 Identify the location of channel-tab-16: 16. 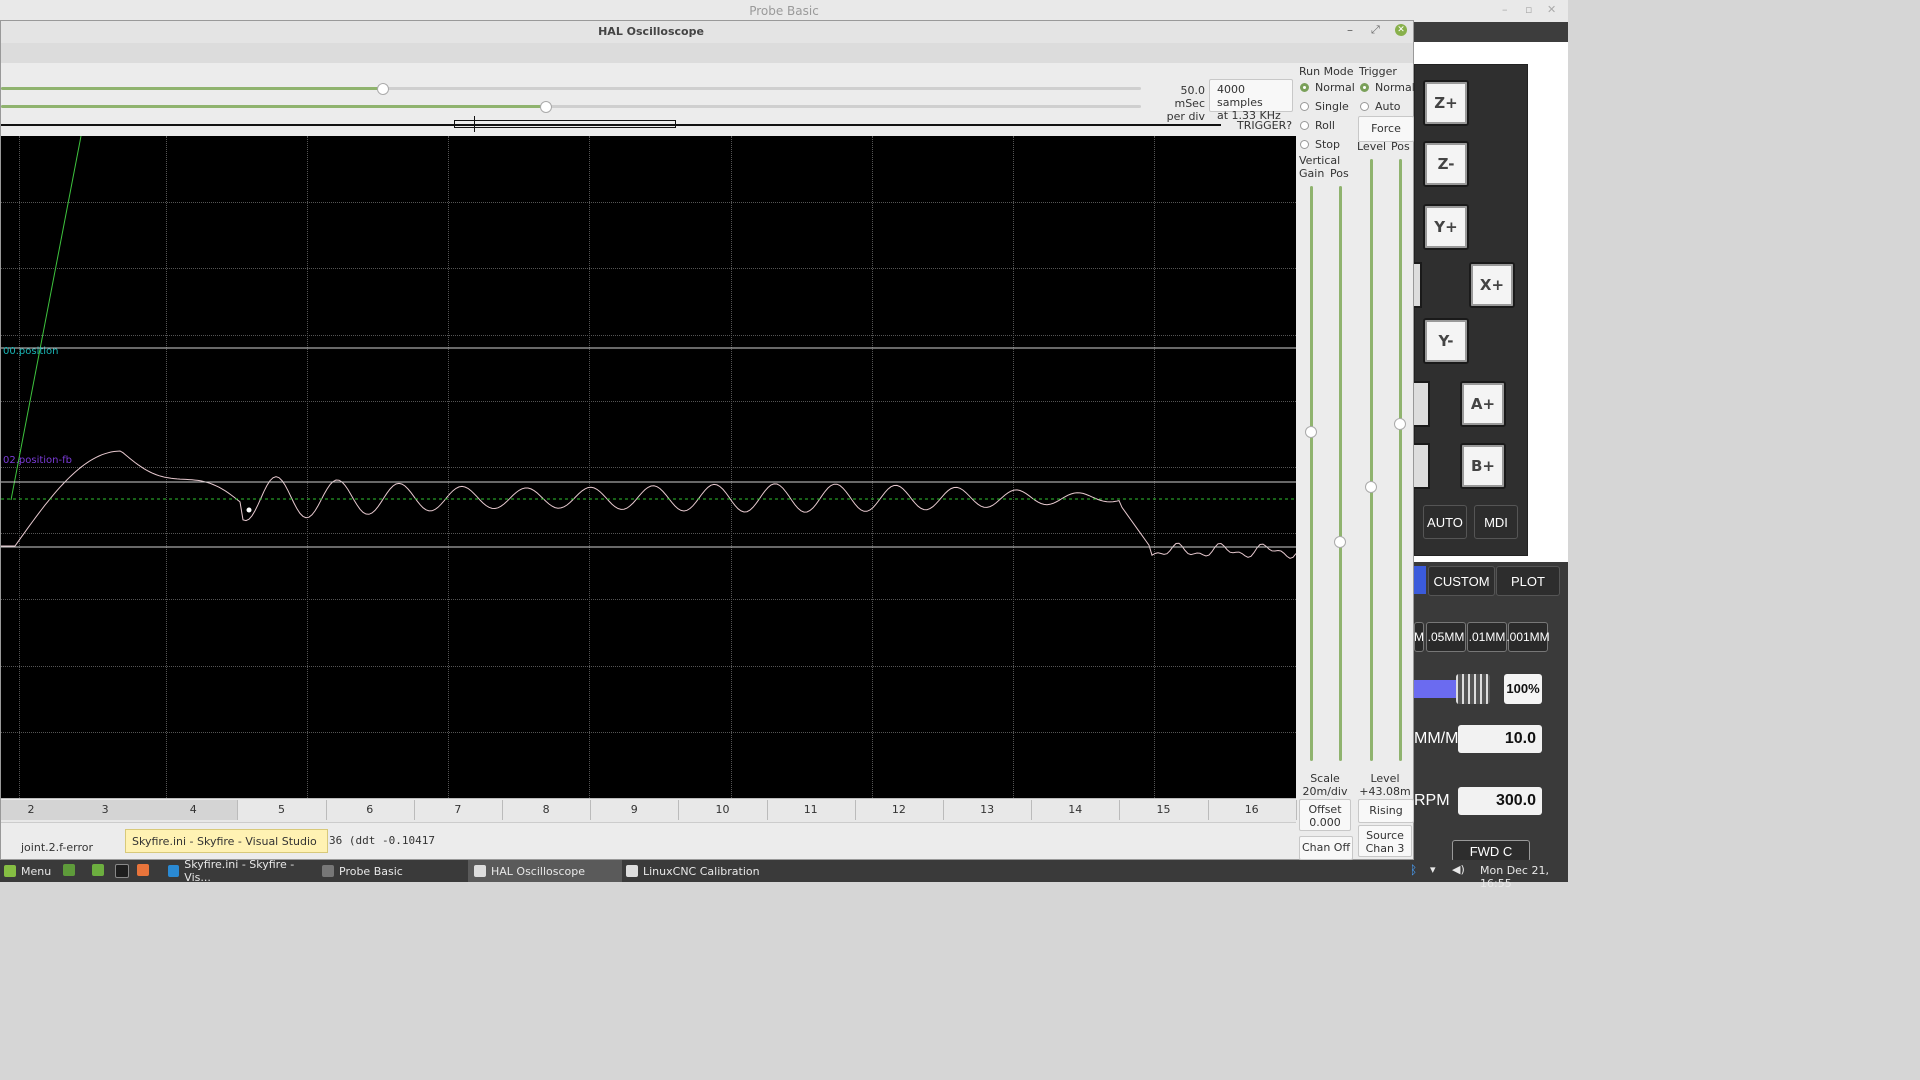
(1252, 810).